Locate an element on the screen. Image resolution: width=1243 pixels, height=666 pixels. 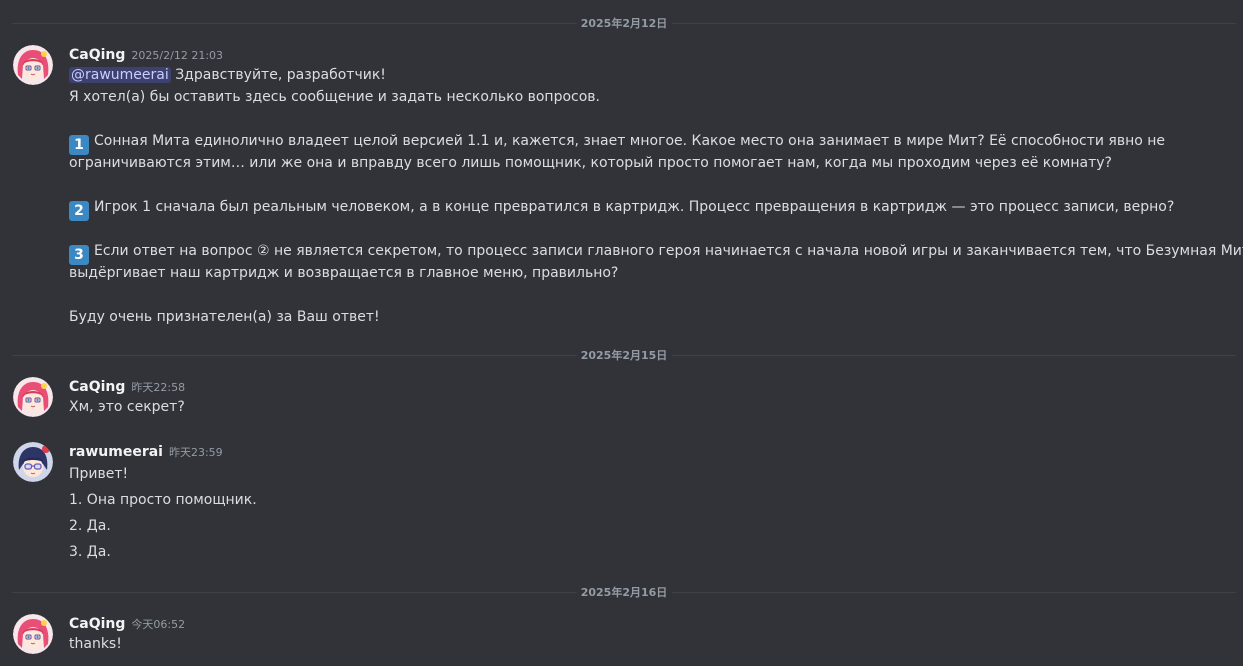
timestamp: 今天06:52 is located at coordinates (158, 624).